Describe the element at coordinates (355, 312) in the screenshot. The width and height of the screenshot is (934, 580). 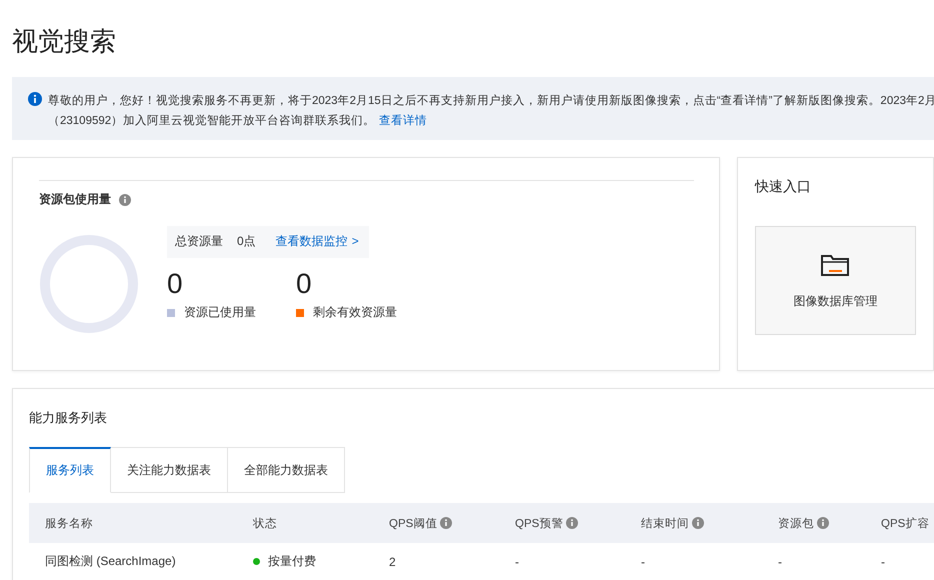
I see `stat-label: 剩余有效资源量` at that location.